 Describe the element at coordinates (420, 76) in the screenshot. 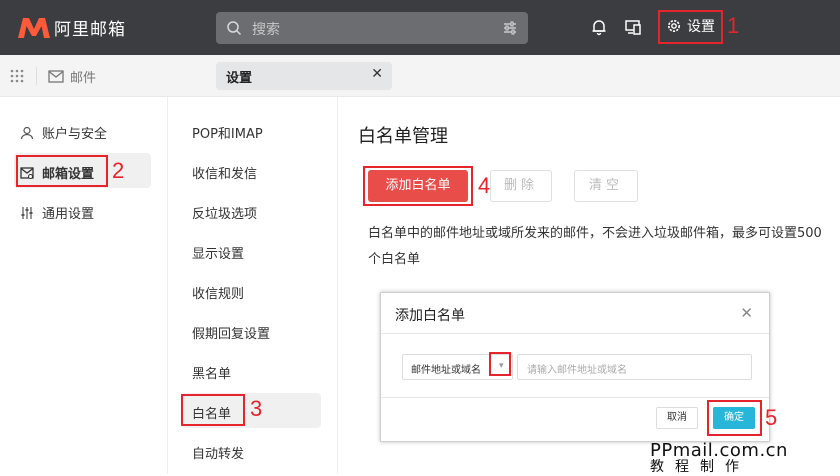

I see `tab-bar: 邮件 设置 ✕` at that location.